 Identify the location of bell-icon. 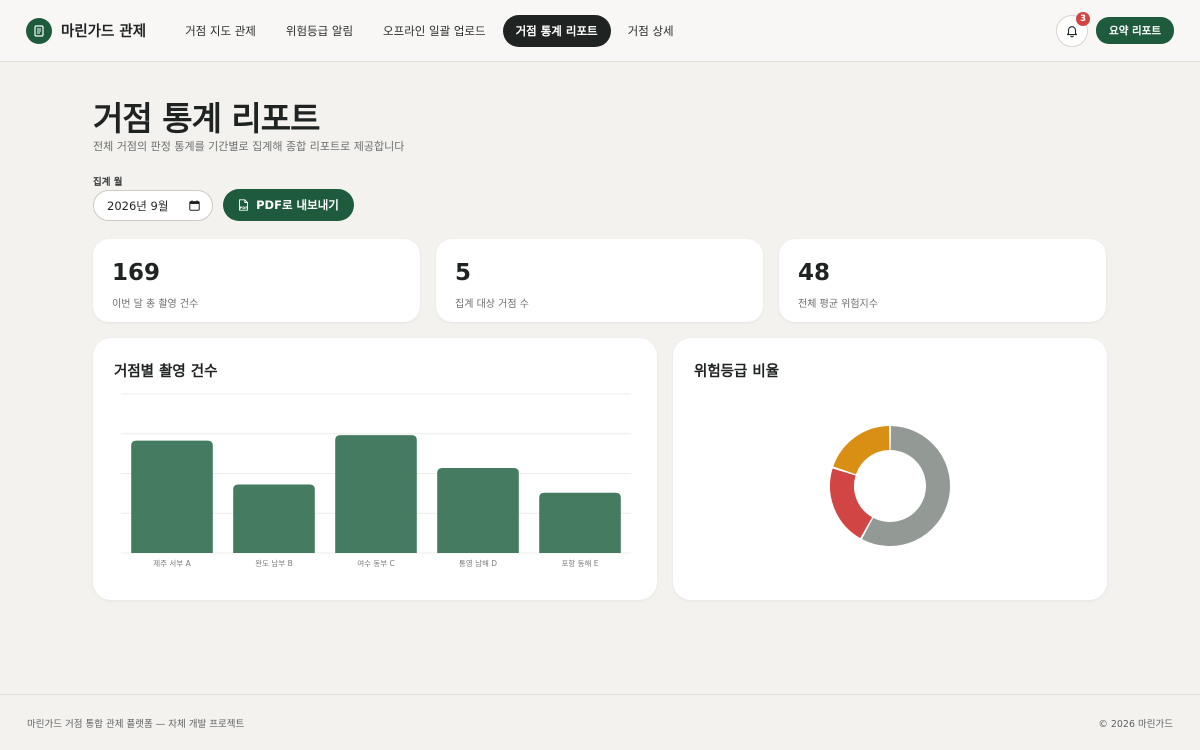
(1072, 31).